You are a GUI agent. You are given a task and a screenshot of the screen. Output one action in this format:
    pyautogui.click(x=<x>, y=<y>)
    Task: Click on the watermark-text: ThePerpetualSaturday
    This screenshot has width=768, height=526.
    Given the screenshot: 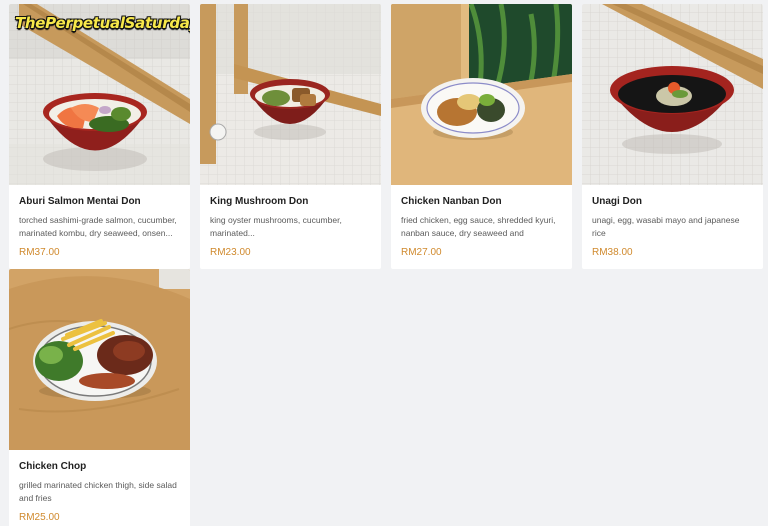 What is the action you would take?
    pyautogui.click(x=102, y=23)
    